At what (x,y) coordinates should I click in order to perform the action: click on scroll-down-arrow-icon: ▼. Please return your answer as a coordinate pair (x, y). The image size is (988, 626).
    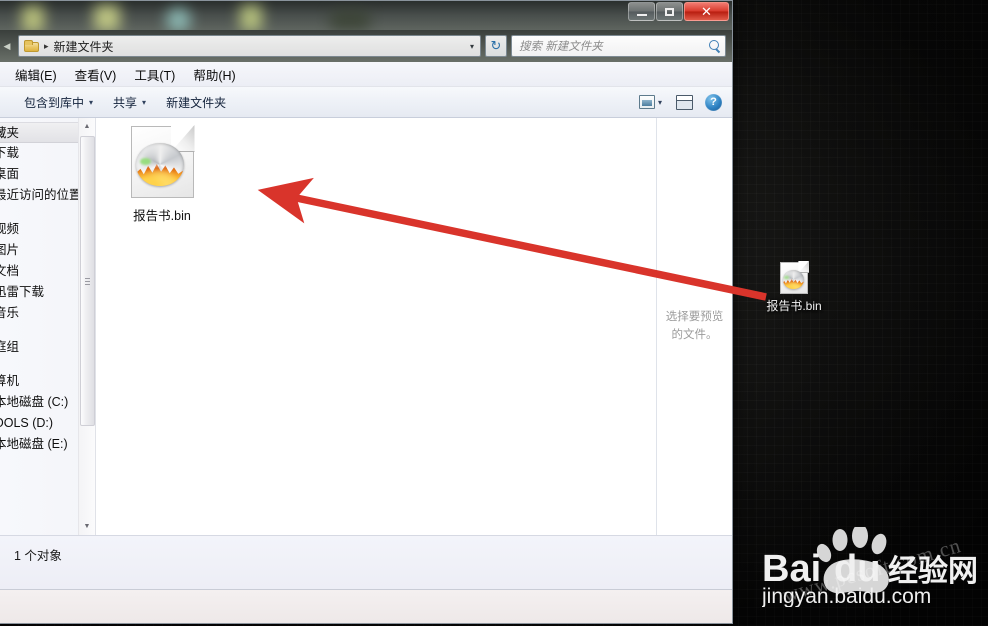
    Looking at the image, I should click on (87, 526).